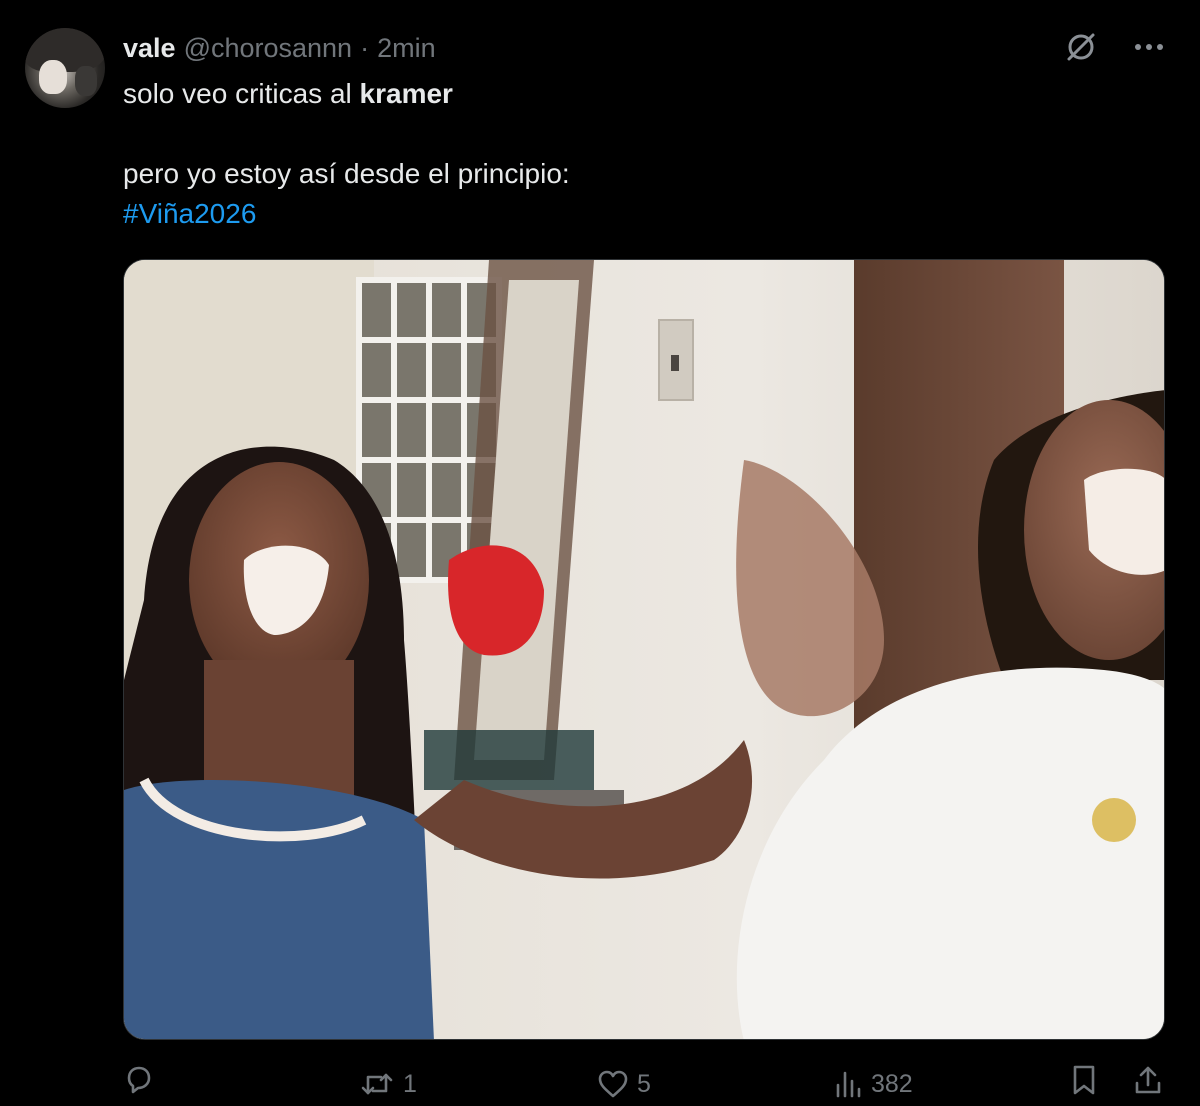 The height and width of the screenshot is (1106, 1200). I want to click on share-button, so click(1148, 1080).